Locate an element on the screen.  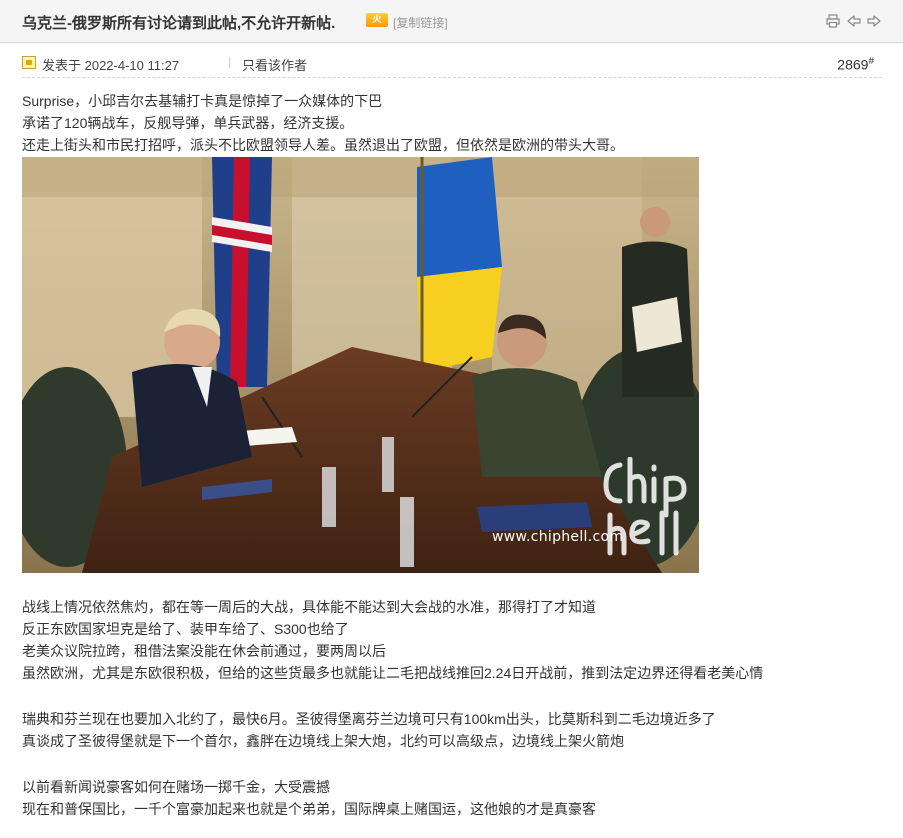
post-header: 发表于 2022-4-10 11:27 | 只看该作者 2869# is located at coordinates (452, 65).